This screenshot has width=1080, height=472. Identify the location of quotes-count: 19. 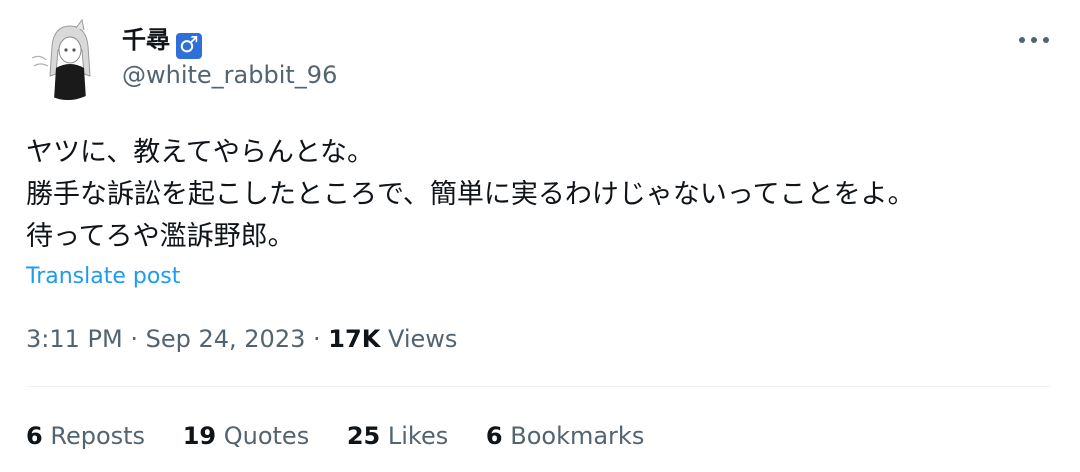
(199, 436).